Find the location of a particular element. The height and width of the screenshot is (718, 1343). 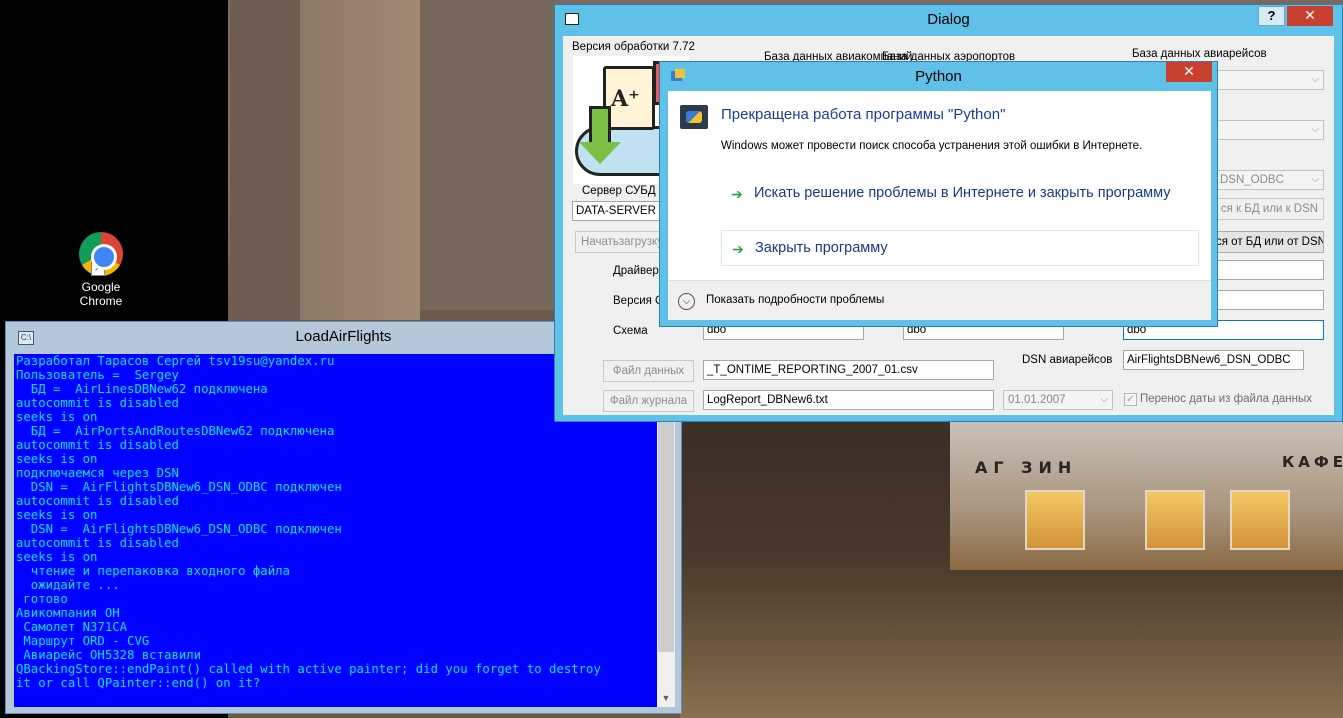

wallpaper-ground is located at coordinates (1011, 639).